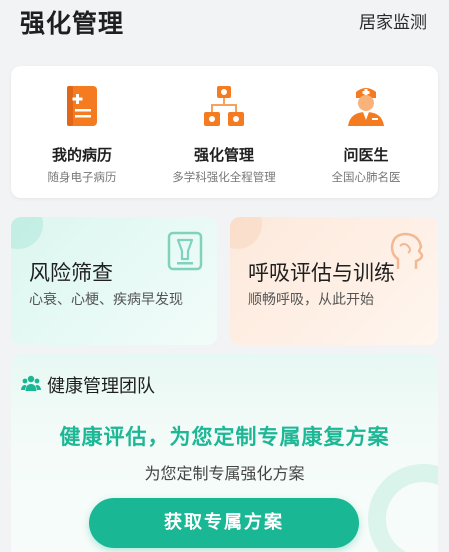 This screenshot has width=449, height=552. I want to click on screening-cup-icon, so click(185, 251).